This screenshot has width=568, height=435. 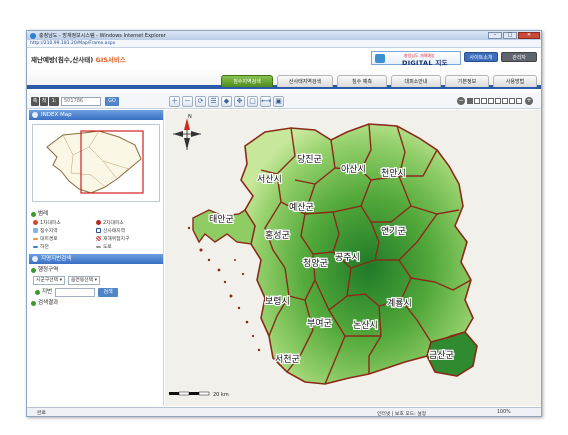 What do you see at coordinates (98, 246) in the screenshot?
I see `road-icon` at bounding box center [98, 246].